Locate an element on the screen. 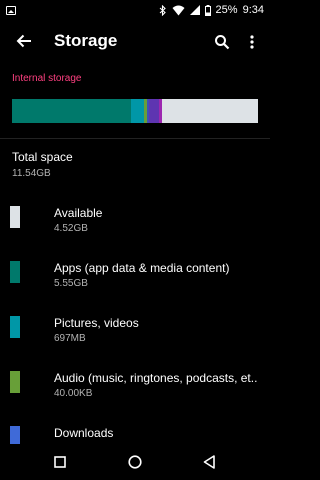  battery-icon is located at coordinates (207, 10).